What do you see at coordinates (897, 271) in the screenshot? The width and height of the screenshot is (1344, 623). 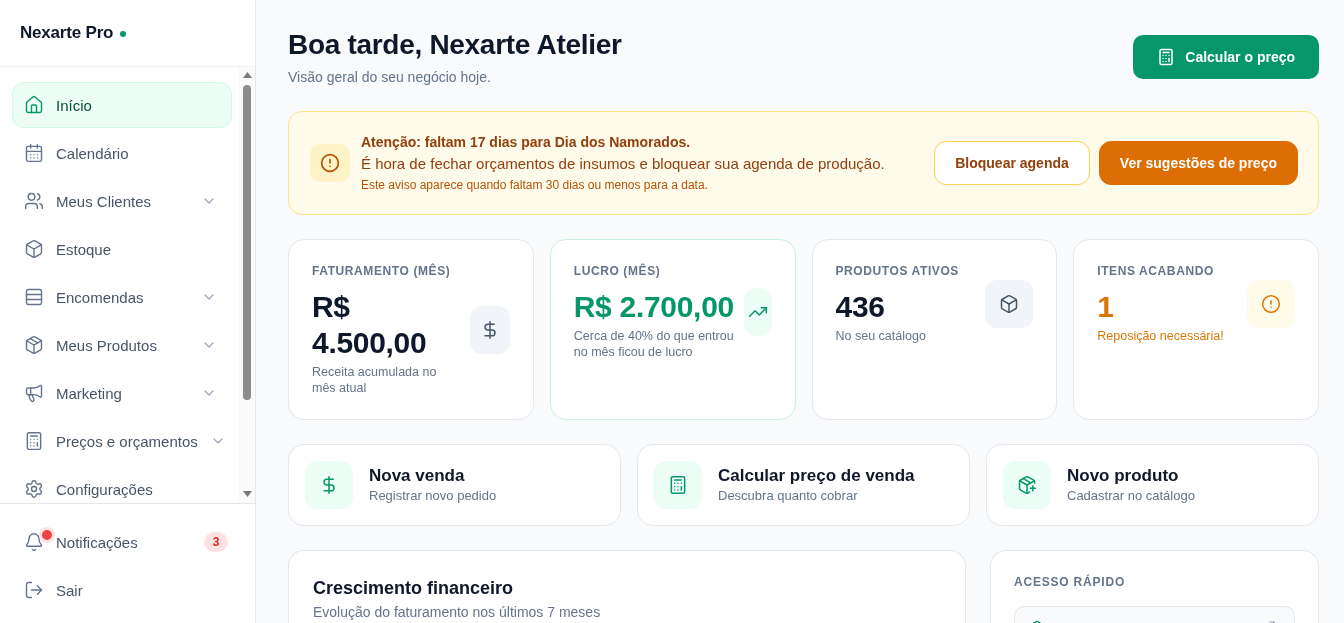 I see `stat-label: PRODUTOS ATIVOS` at bounding box center [897, 271].